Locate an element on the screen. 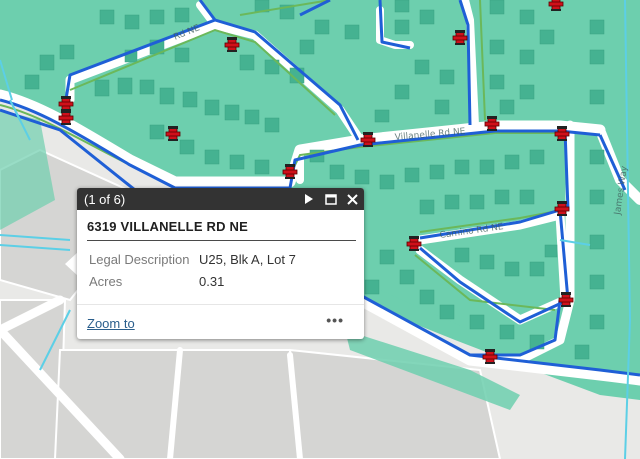 The image size is (640, 459). close-icon is located at coordinates (352, 199).